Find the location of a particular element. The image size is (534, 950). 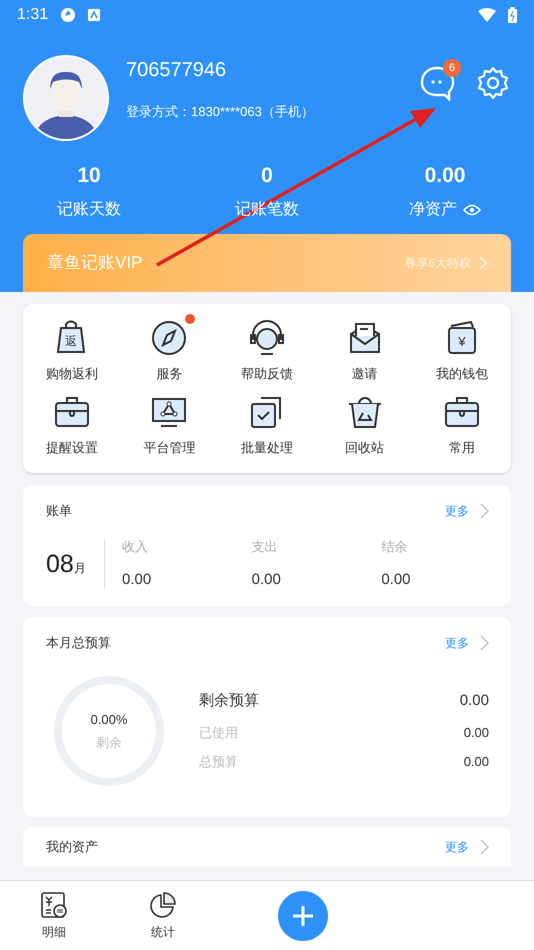

ring-label: 剩余 is located at coordinates (109, 743).